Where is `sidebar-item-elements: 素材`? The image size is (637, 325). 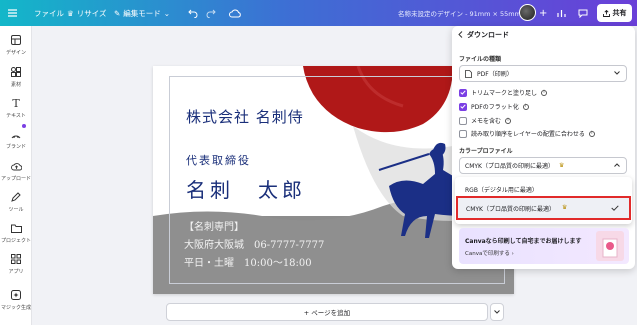
sidebar-item-elements: 素材 is located at coordinates (16, 77).